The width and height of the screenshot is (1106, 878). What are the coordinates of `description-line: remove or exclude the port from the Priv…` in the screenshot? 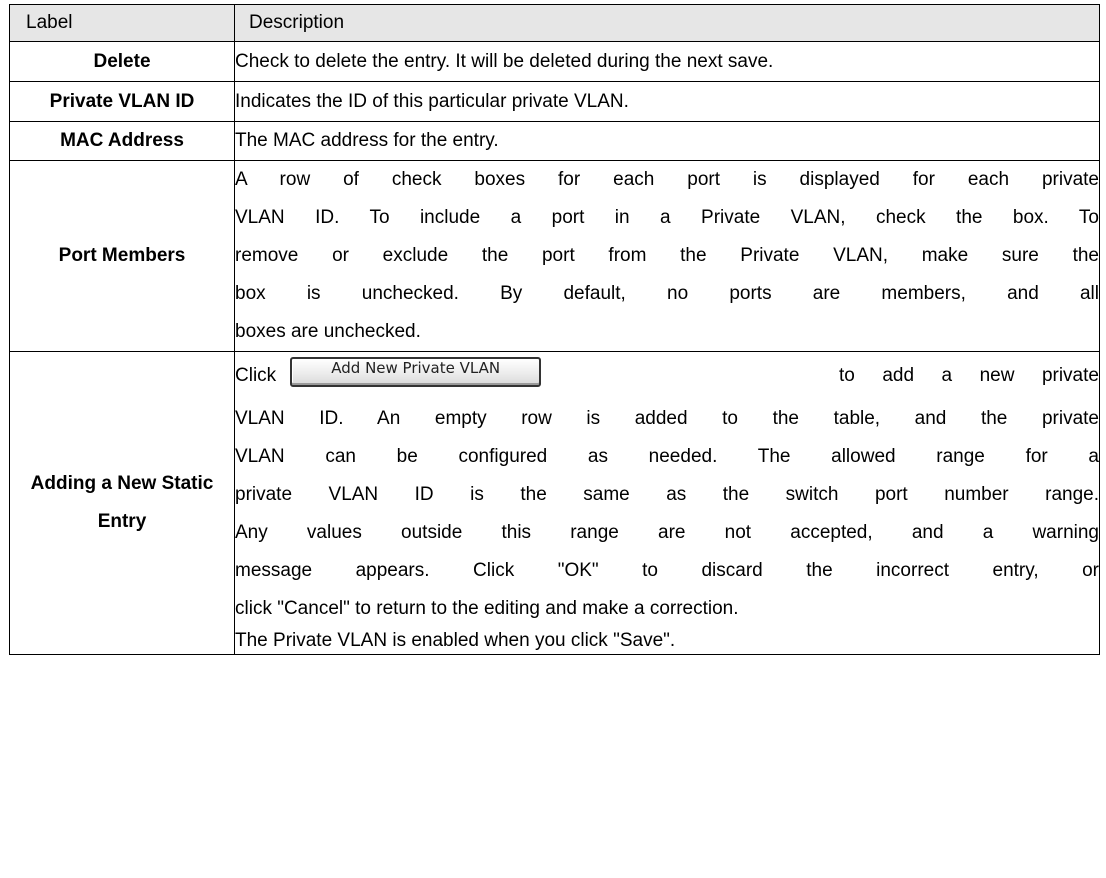 It's located at (667, 255).